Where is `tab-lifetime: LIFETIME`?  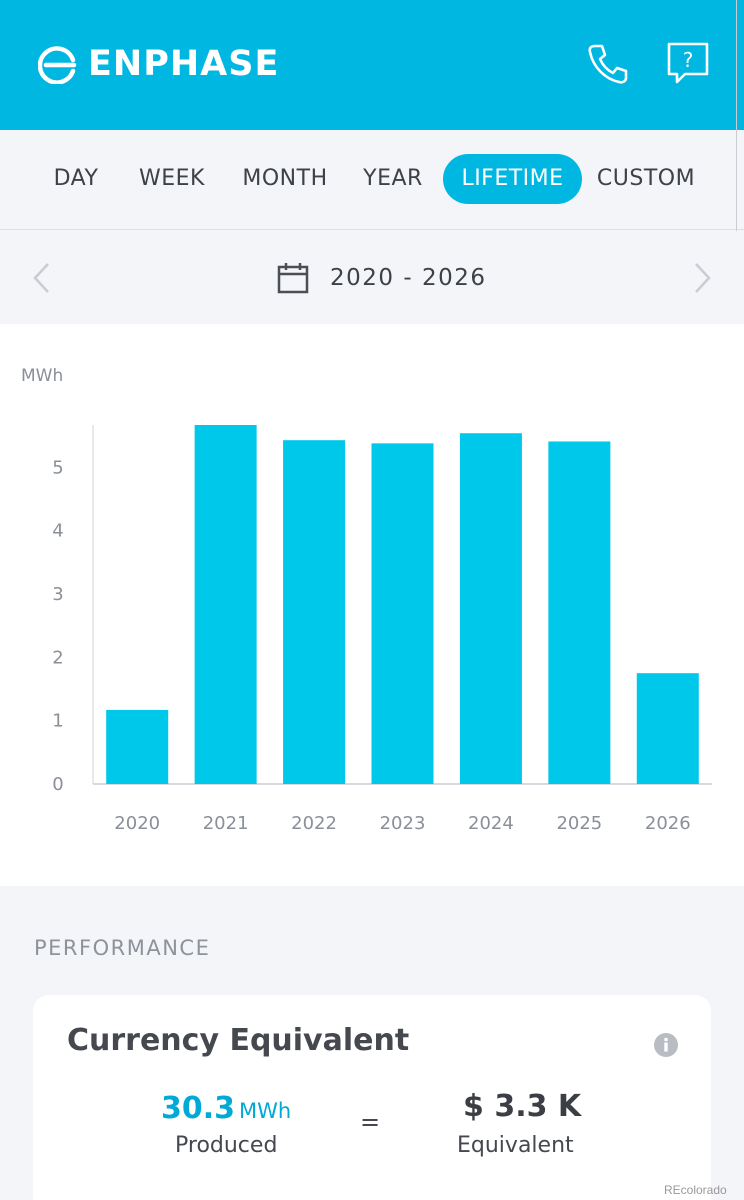 tab-lifetime: LIFETIME is located at coordinates (512, 179).